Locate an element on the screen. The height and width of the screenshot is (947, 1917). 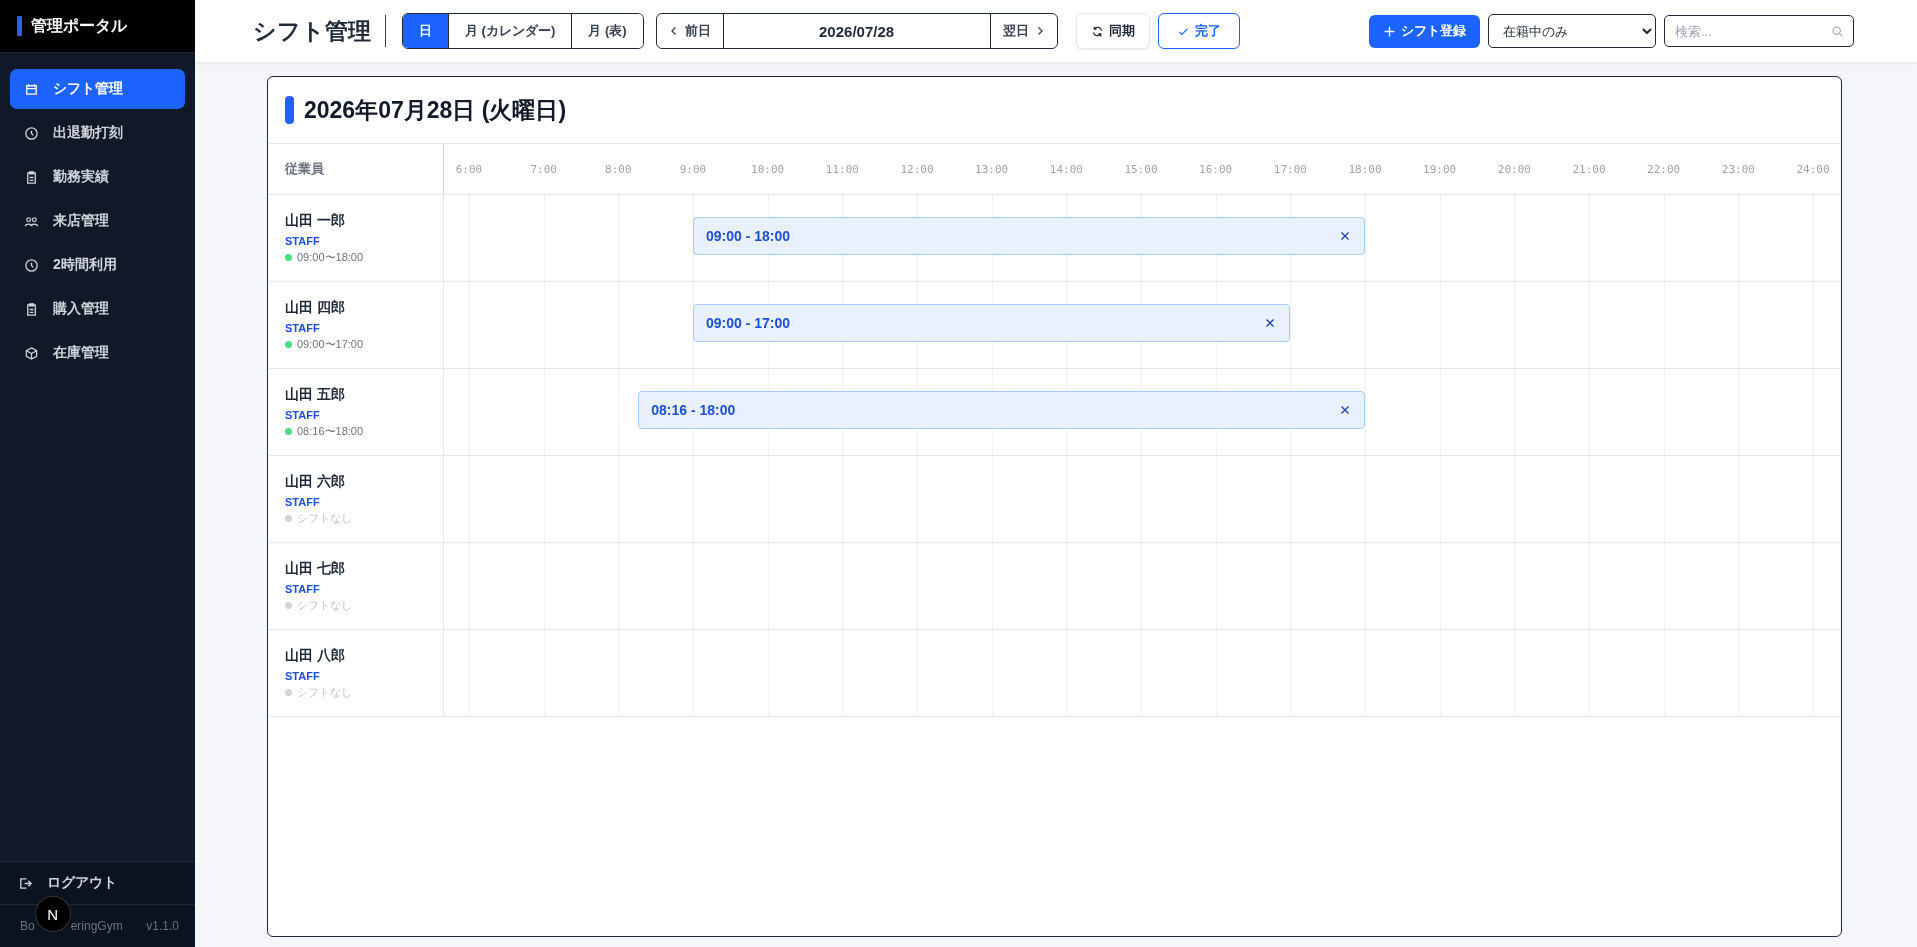
box-icon is located at coordinates (31, 353).